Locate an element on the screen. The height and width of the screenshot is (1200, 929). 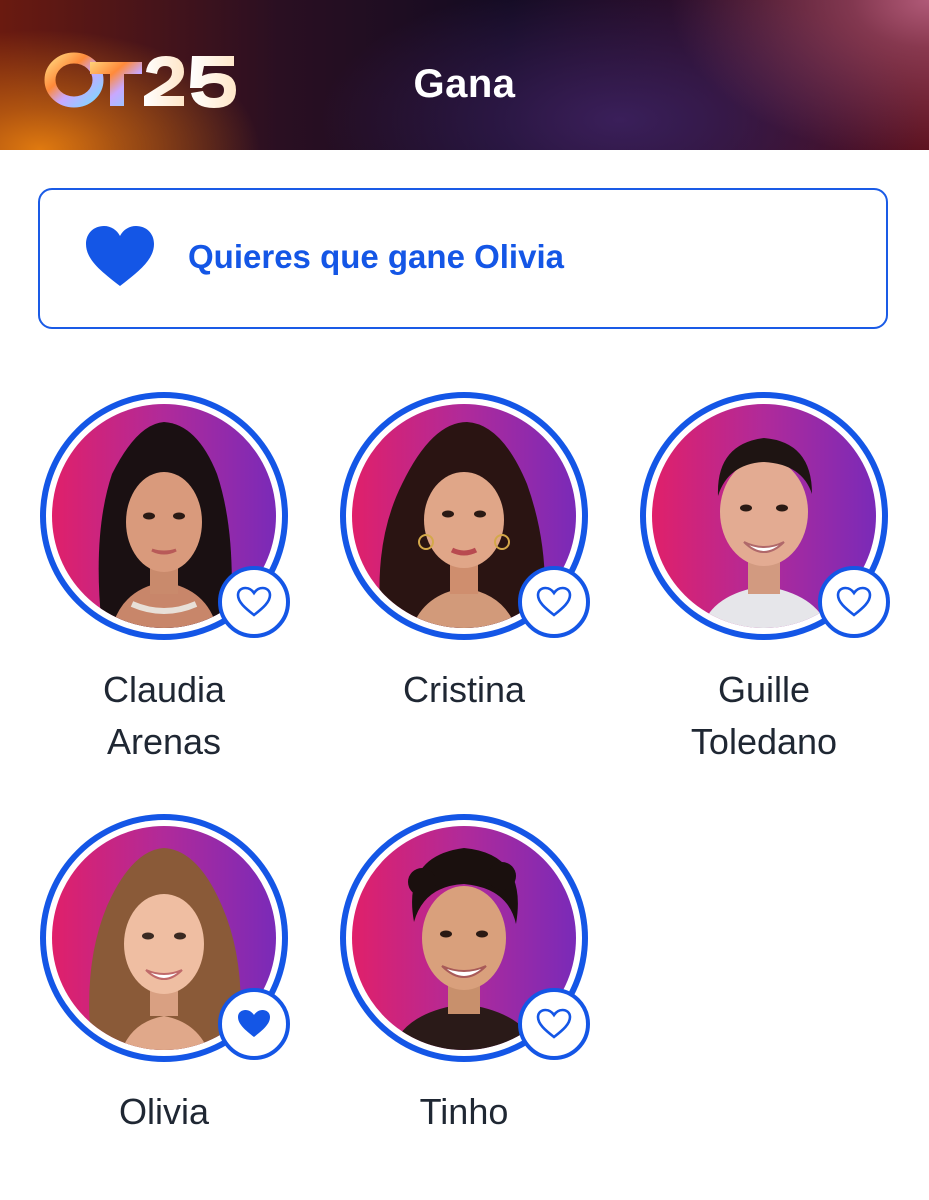
favorite-banner-text: Quieres que gane Olivia is located at coordinates (376, 256).